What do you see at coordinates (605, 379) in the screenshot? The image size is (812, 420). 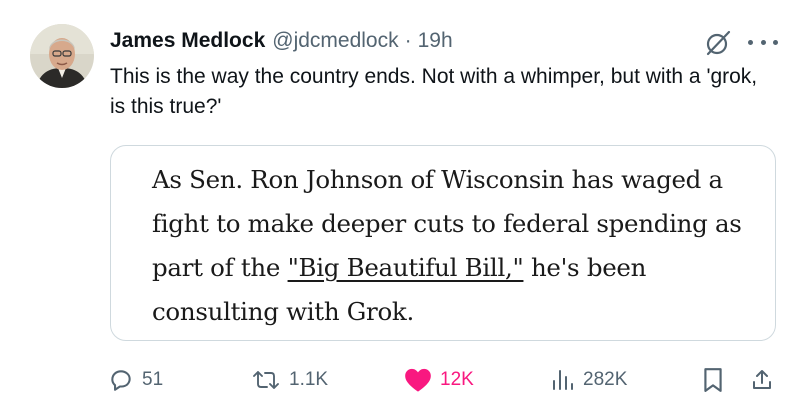 I see `views-count: 282K` at bounding box center [605, 379].